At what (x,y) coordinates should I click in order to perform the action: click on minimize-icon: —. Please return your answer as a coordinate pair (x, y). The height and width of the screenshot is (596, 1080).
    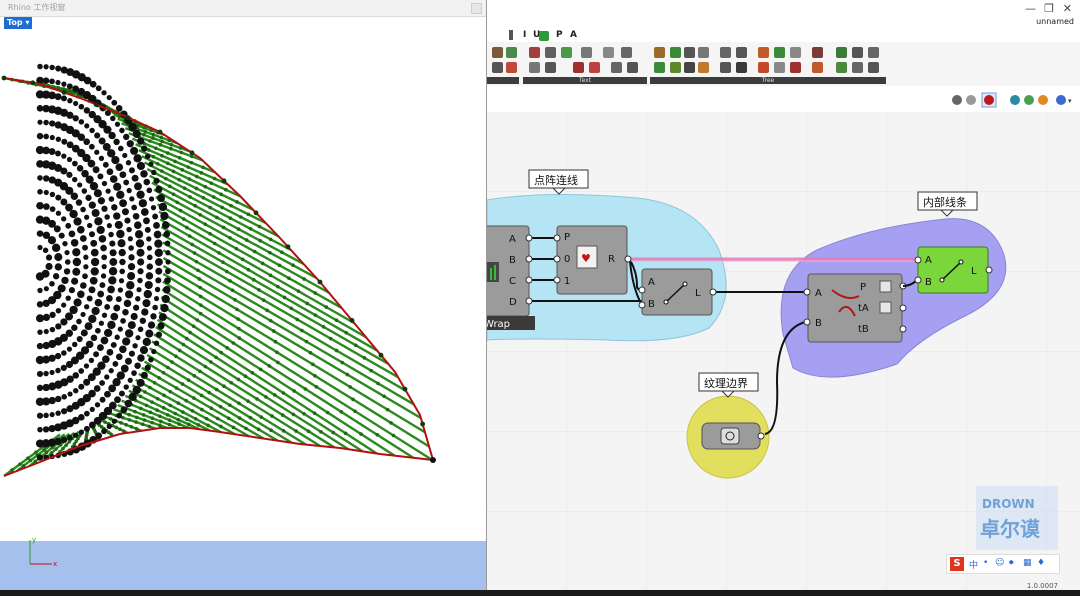
    Looking at the image, I should click on (1030, 8).